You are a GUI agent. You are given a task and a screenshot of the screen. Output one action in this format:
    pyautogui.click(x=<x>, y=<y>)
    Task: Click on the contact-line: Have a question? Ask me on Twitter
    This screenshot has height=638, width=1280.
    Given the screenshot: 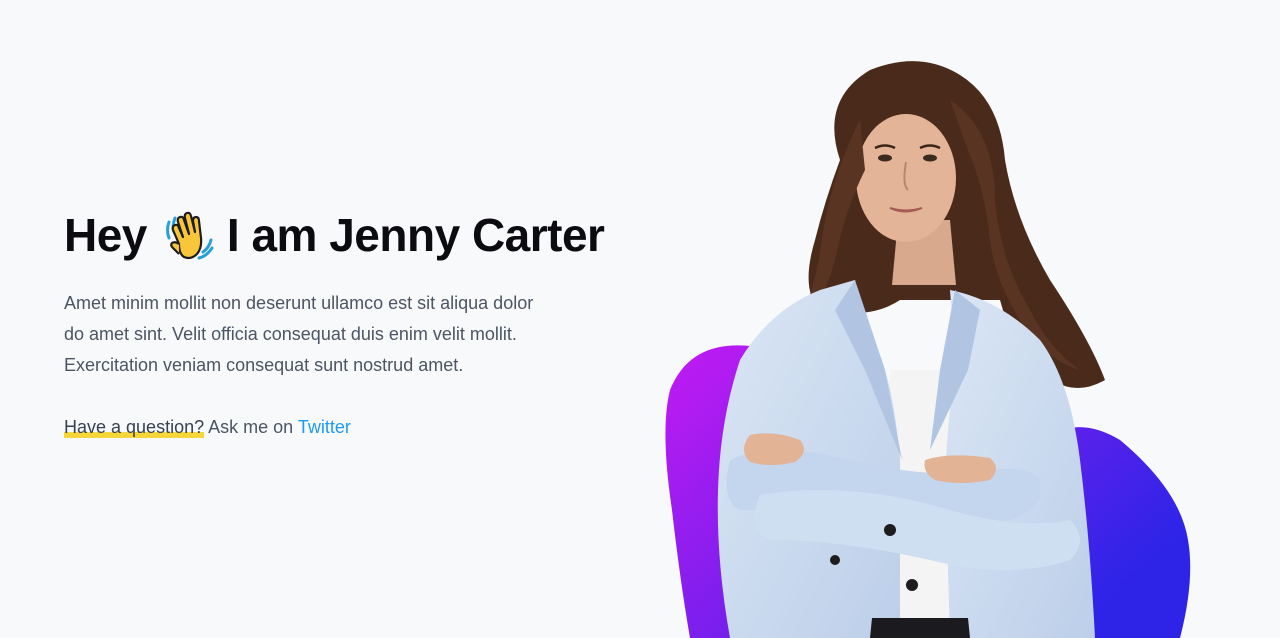 What is the action you would take?
    pyautogui.click(x=364, y=427)
    